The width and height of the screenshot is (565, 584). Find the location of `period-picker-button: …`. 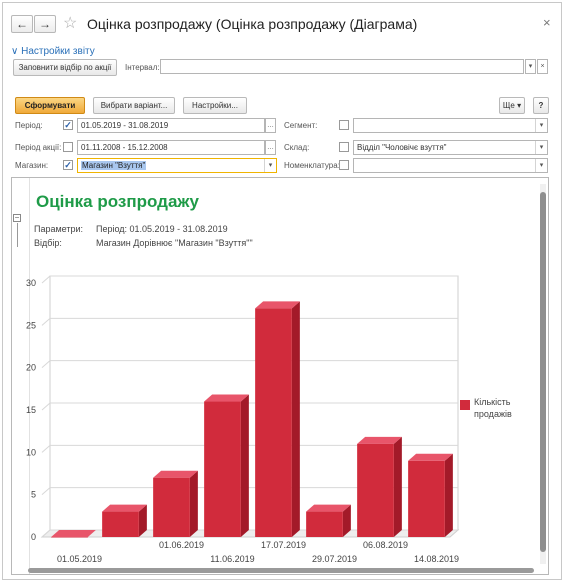

period-picker-button: … is located at coordinates (270, 125).